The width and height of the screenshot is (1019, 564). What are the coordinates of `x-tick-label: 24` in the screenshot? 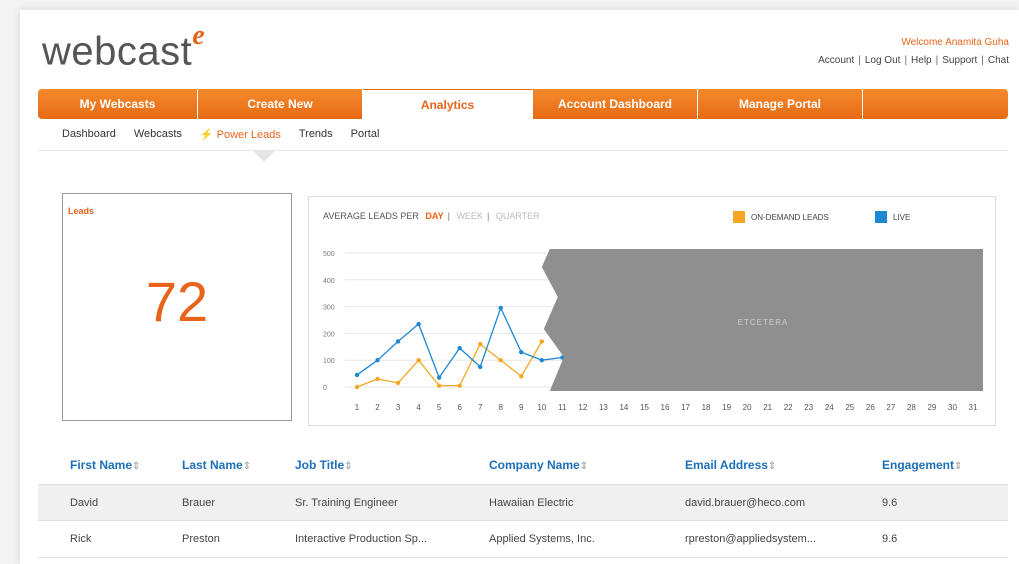 It's located at (829, 407).